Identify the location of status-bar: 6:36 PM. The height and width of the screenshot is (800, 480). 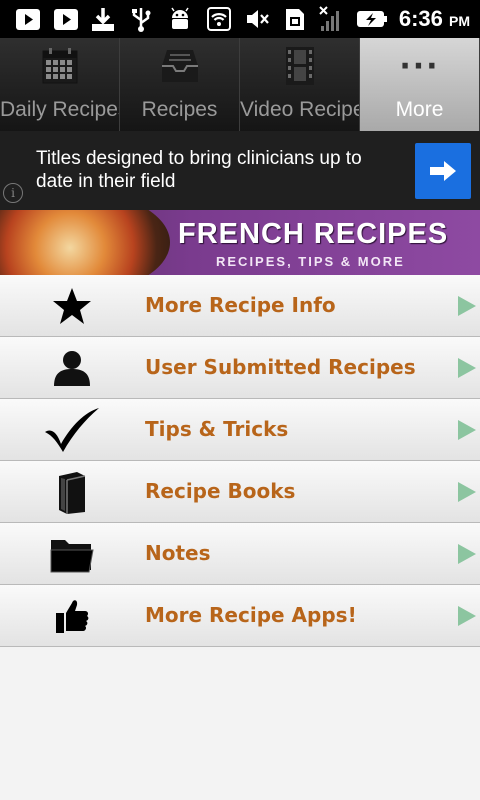
(240, 19).